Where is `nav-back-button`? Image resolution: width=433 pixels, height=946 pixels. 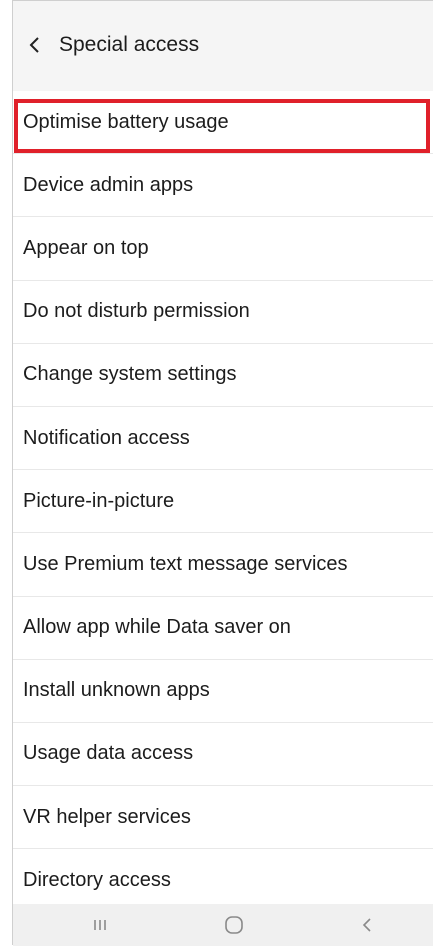
nav-back-button is located at coordinates (367, 925).